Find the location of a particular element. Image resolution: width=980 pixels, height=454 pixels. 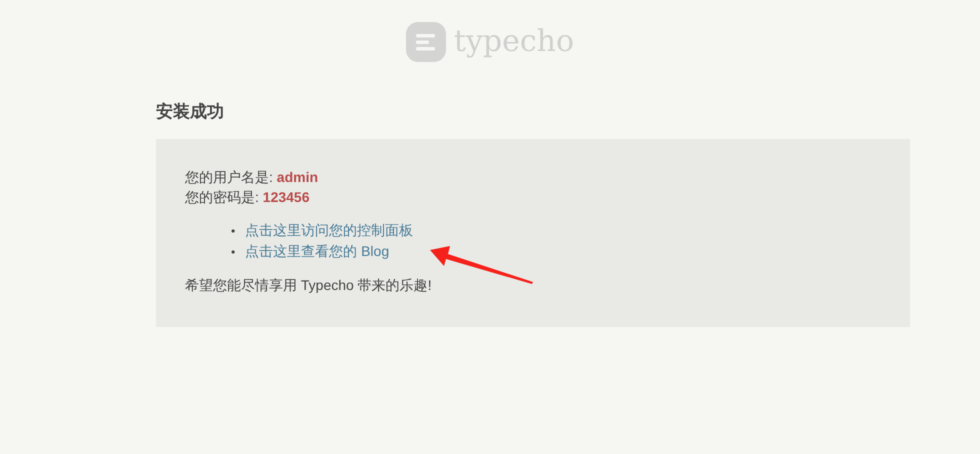

page-title: 安装成功 is located at coordinates (190, 112).